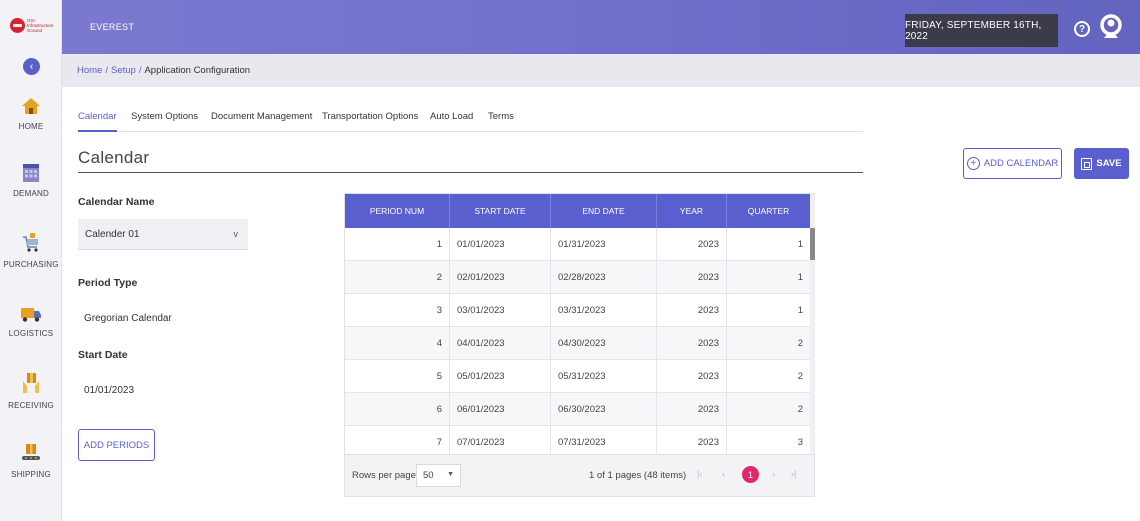 This screenshot has height=521, width=1140. What do you see at coordinates (451, 116) in the screenshot?
I see `tab-auto-load: Auto Load` at bounding box center [451, 116].